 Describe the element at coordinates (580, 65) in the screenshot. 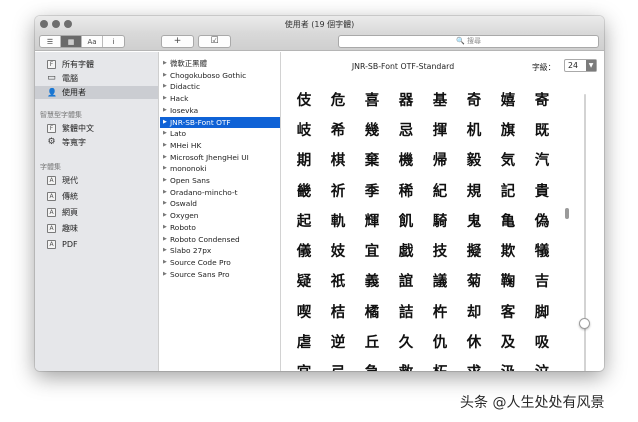

I see `font-size-select: 24 ▼` at that location.